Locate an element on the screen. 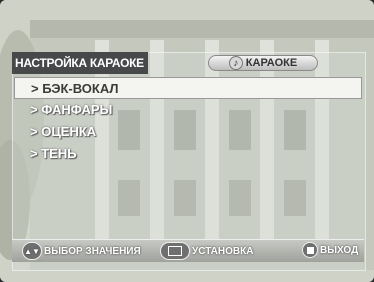 Image resolution: width=374 pixels, height=282 pixels. footer-hints: ▲▼ ВЫБОР ЗНАЧЕНИЯ УСТАНОВКА ВЫХОД is located at coordinates (188, 250).